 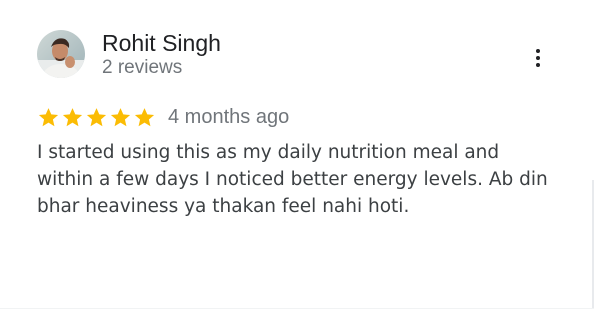 What do you see at coordinates (229, 117) in the screenshot?
I see `review-date: 4 months ago` at bounding box center [229, 117].